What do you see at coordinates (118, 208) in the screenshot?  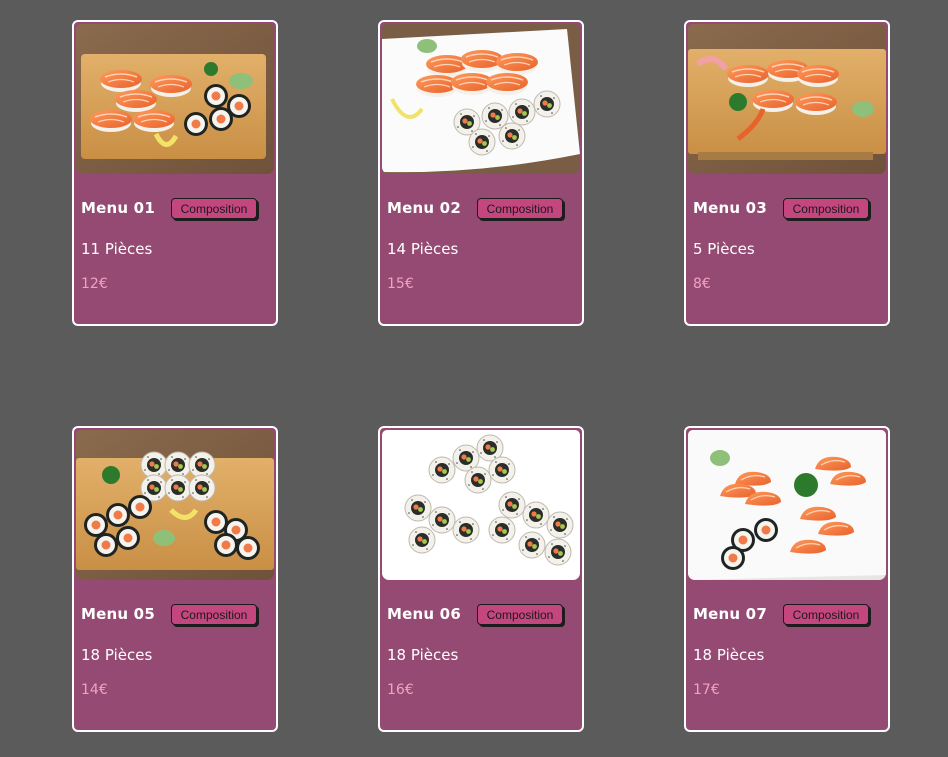 I see `menu-title: Menu 01` at bounding box center [118, 208].